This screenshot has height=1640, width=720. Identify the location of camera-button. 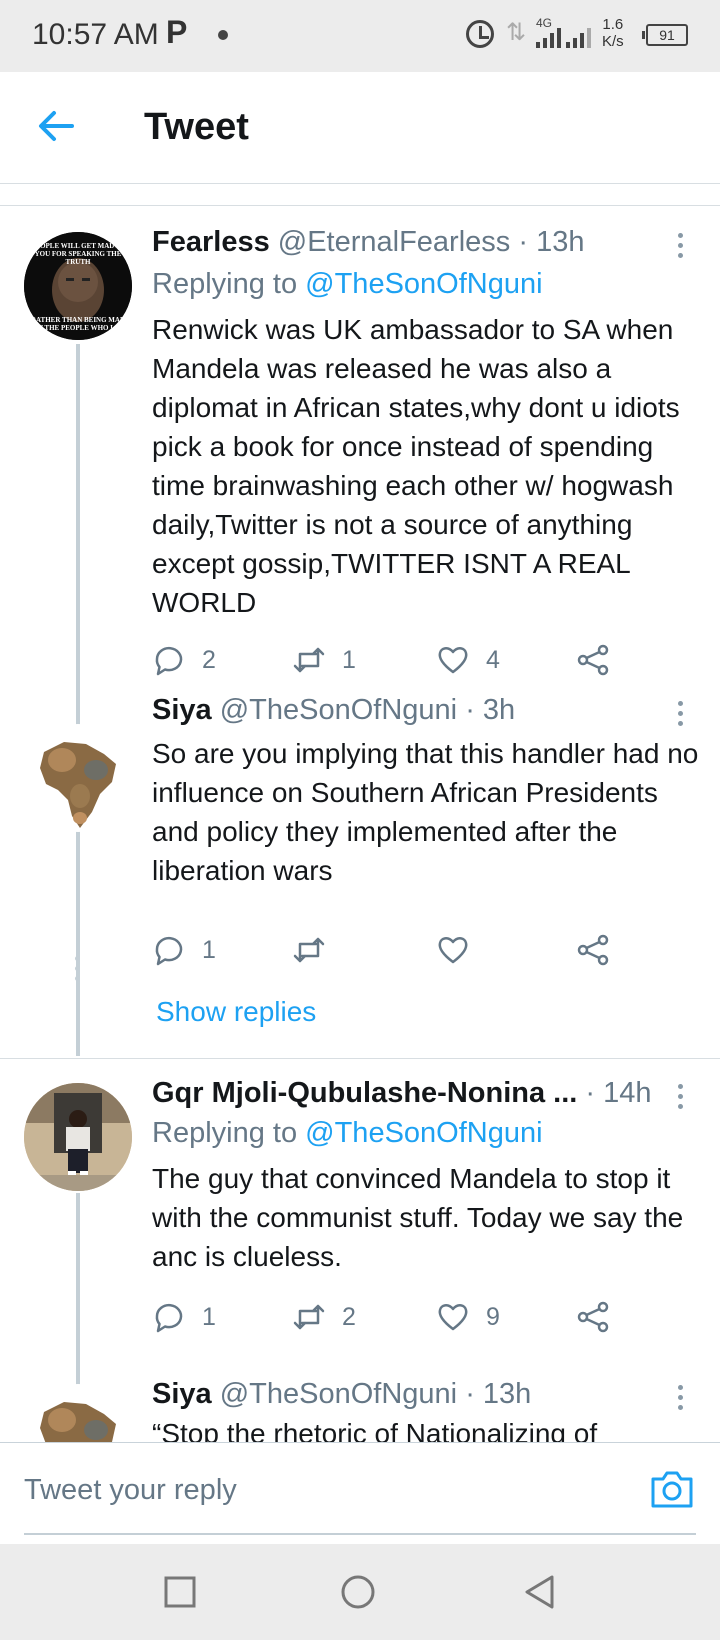
(672, 1489).